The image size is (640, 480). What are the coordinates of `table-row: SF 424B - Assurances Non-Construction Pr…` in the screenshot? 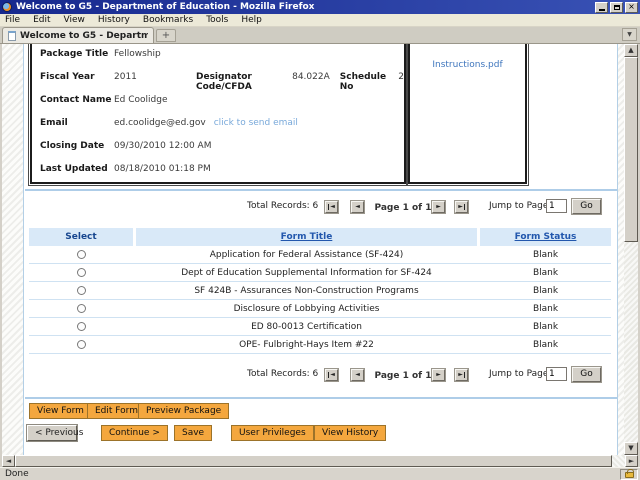 It's located at (320, 291).